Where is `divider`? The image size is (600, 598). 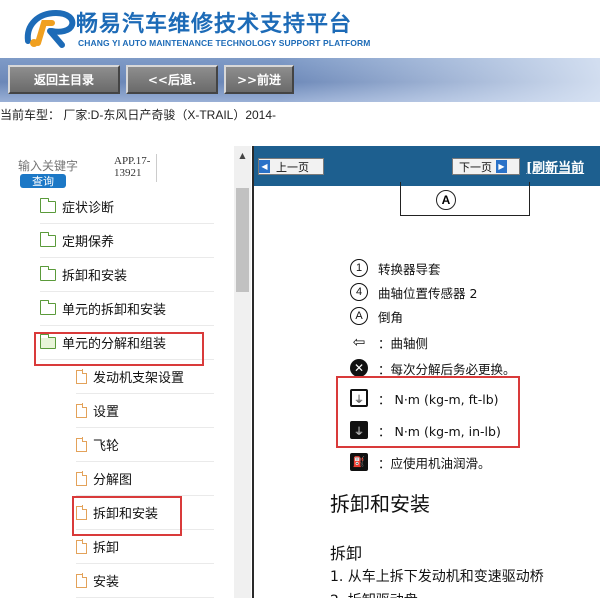 divider is located at coordinates (156, 168).